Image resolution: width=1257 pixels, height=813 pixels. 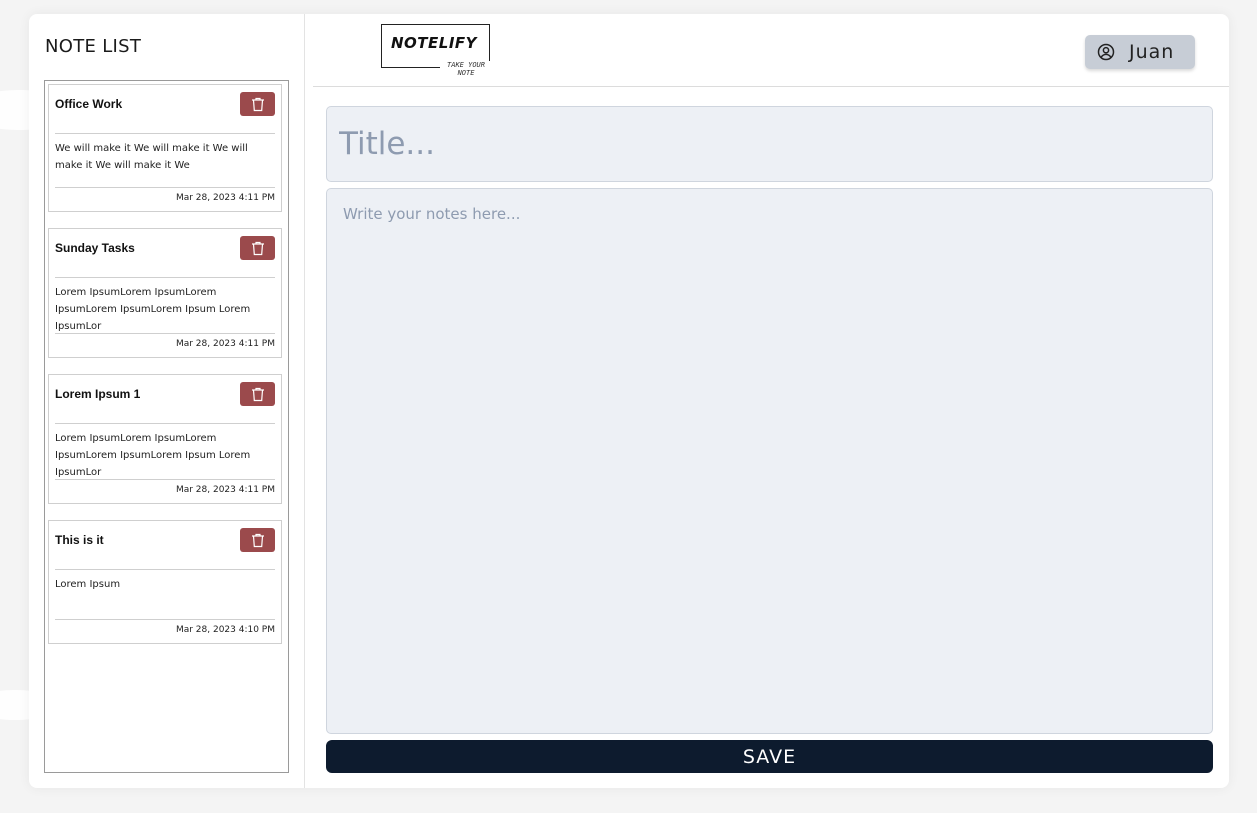 What do you see at coordinates (1106, 52) in the screenshot?
I see `user-circle-icon` at bounding box center [1106, 52].